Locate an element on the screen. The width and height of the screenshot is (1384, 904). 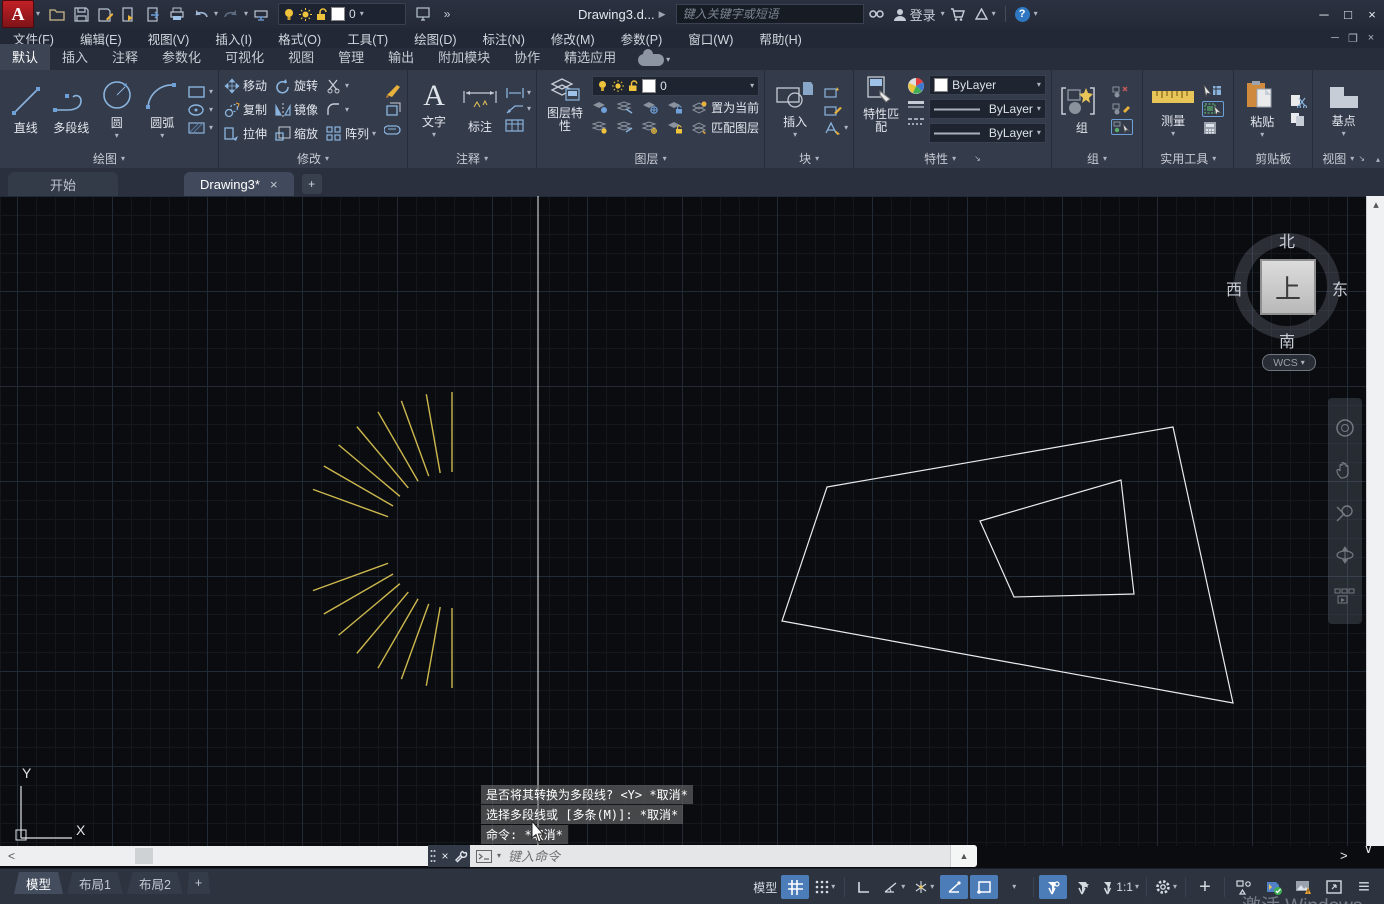
panel-draw-label: 绘图 ▾ is located at coordinates (109, 158).